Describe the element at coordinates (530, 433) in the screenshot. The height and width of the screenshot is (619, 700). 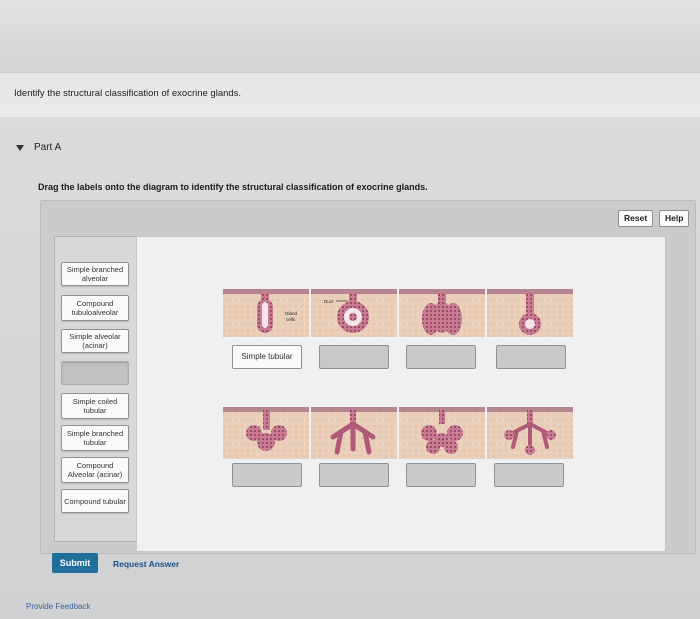
I see `gland-compound-tubuloalveolar` at that location.